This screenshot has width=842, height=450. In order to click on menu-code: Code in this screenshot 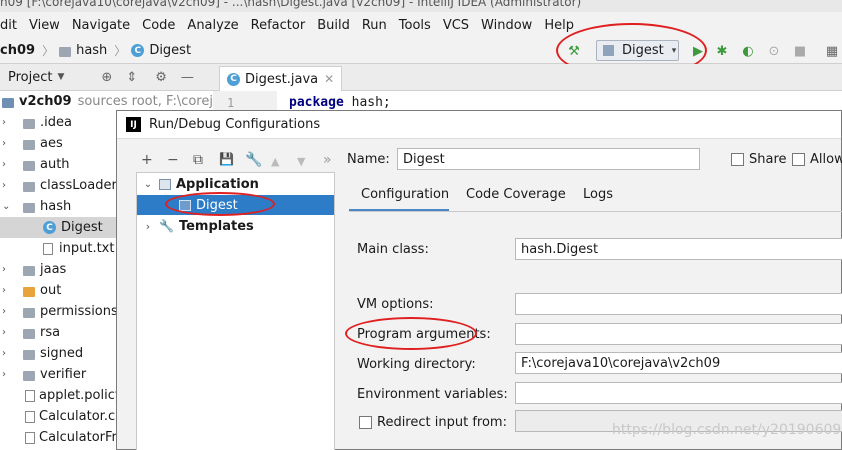, I will do `click(158, 25)`.